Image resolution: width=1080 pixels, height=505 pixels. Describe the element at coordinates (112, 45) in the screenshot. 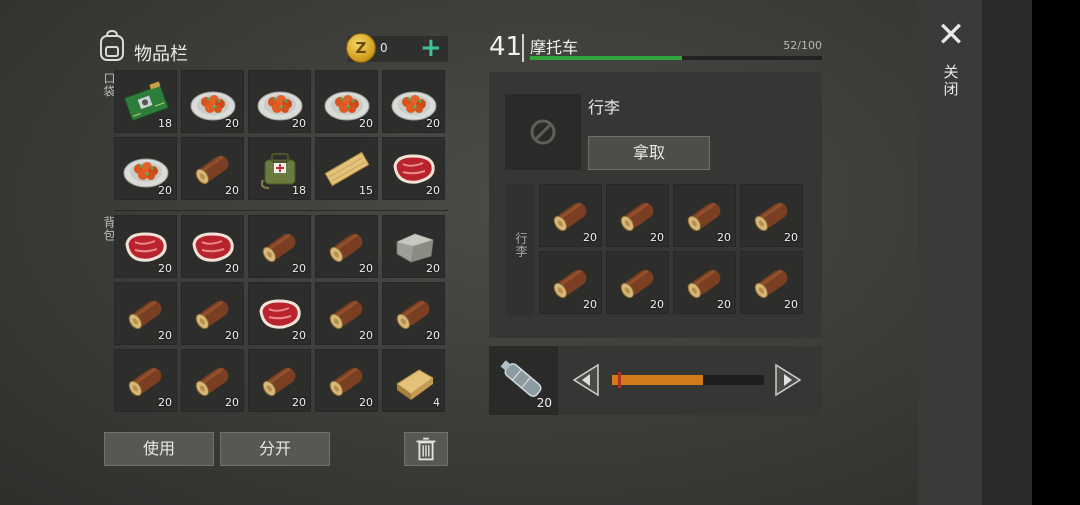

I see `backpack-icon` at that location.